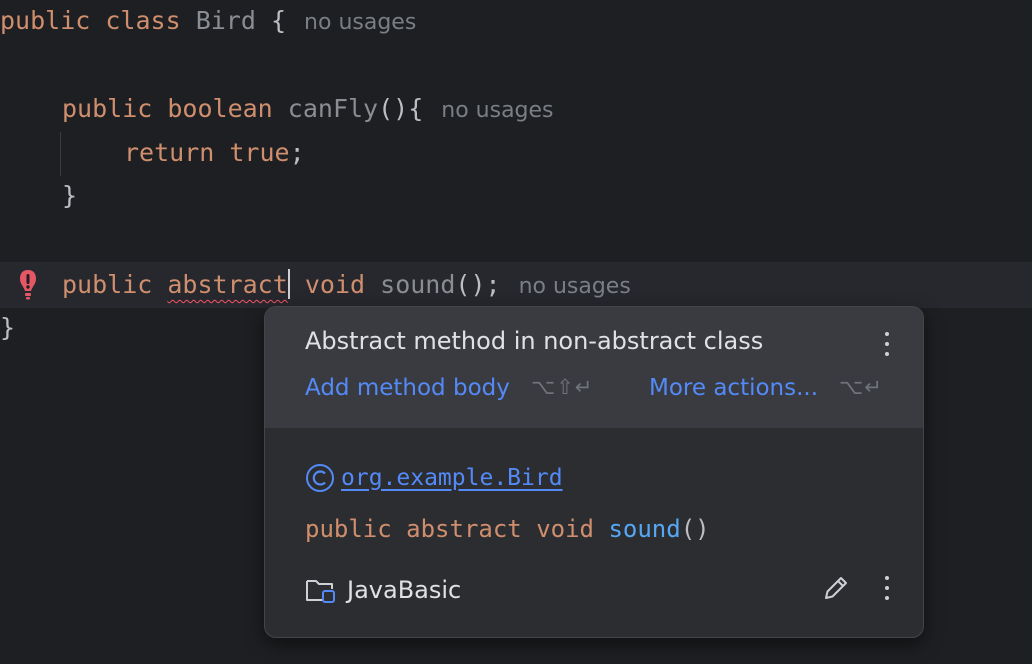 The height and width of the screenshot is (664, 1032). I want to click on edit-pencil-icon, so click(836, 588).